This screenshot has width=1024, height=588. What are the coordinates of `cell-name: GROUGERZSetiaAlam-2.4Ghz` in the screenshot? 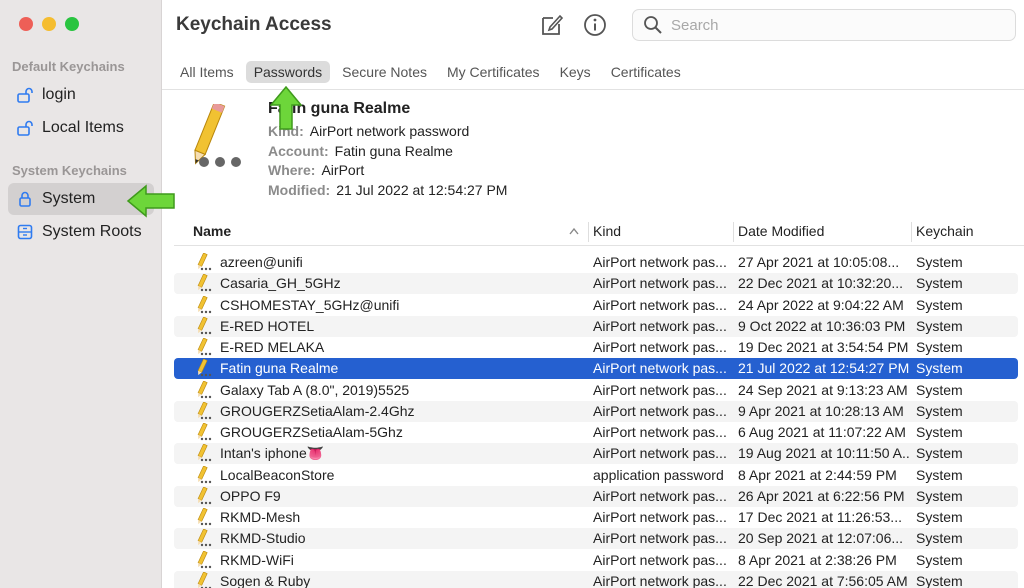 It's located at (317, 410).